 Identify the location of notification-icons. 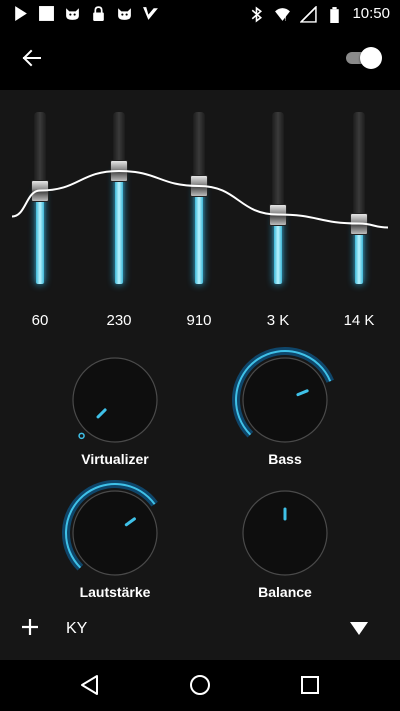
(85, 13).